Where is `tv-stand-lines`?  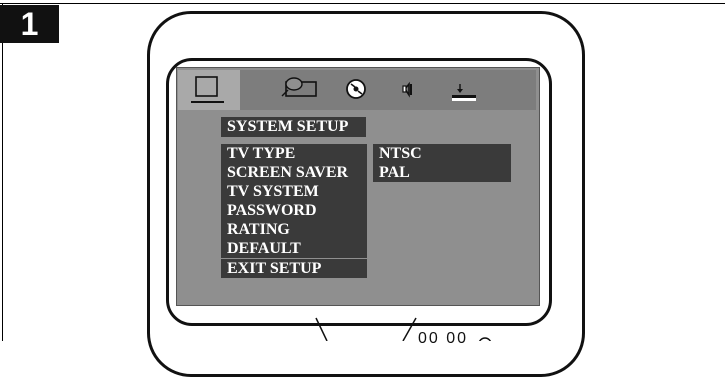
tv-stand-lines is located at coordinates (403, 329).